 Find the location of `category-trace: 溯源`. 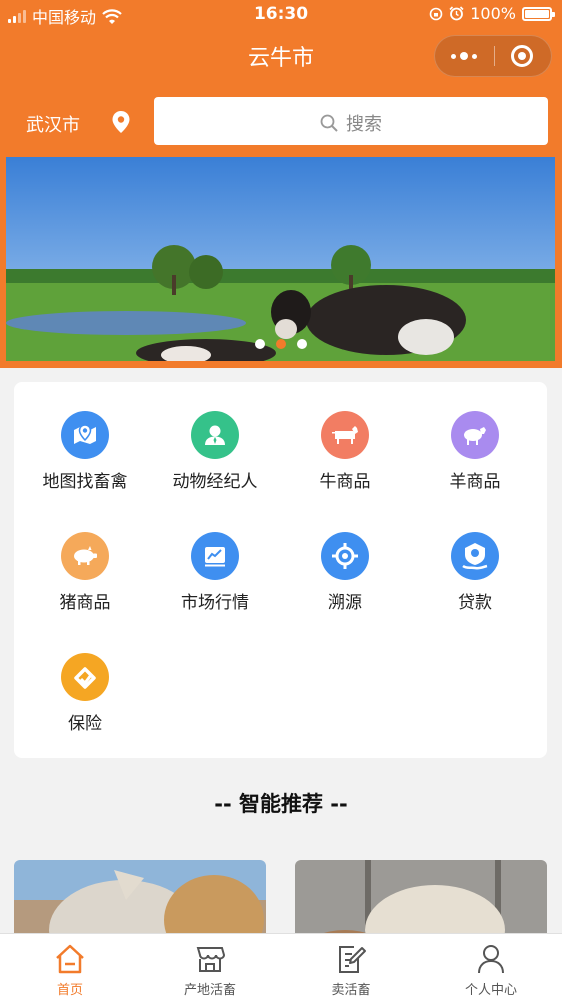

category-trace: 溯源 is located at coordinates (345, 572).